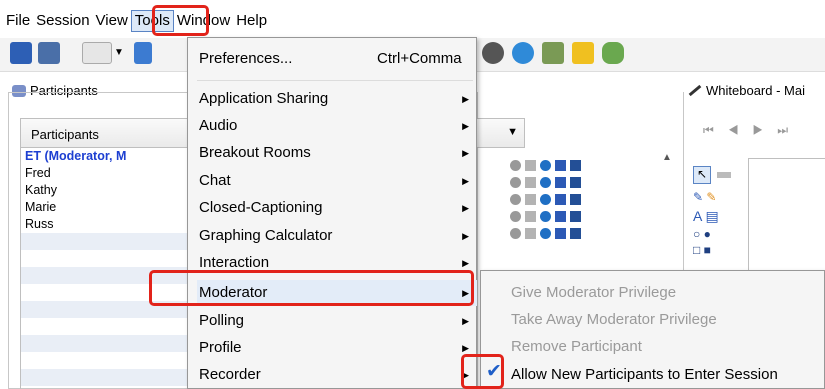  Describe the element at coordinates (583, 53) in the screenshot. I see `note-icon` at that location.